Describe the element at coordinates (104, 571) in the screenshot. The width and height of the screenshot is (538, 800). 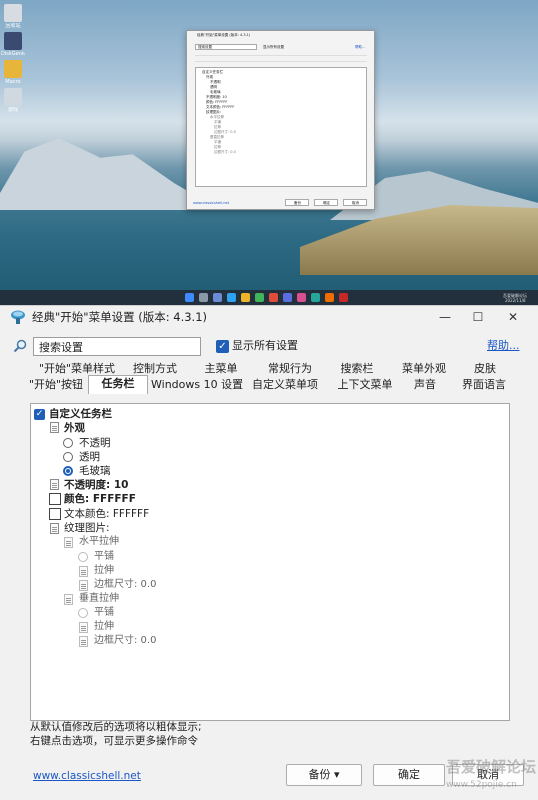
I see `h-stretch-option-label: 拉伸` at that location.